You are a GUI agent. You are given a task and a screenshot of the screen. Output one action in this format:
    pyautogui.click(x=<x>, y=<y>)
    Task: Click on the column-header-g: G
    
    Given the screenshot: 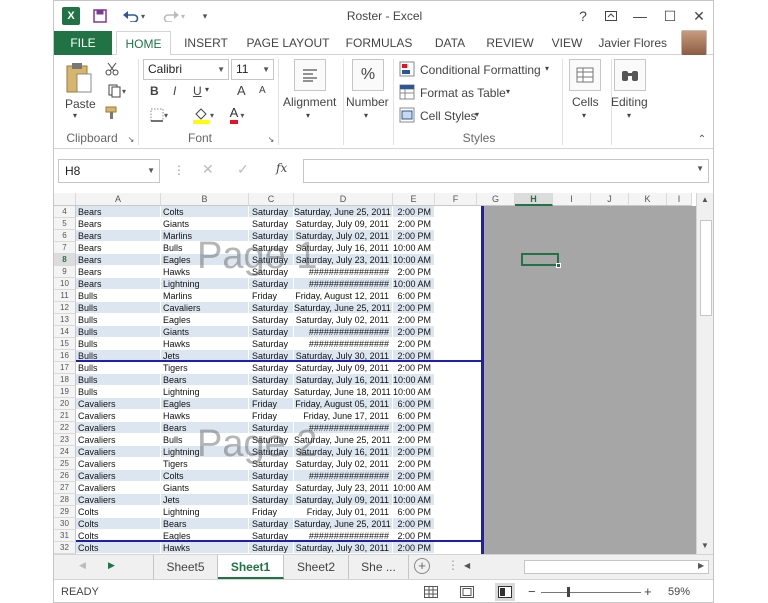 What is the action you would take?
    pyautogui.click(x=496, y=199)
    